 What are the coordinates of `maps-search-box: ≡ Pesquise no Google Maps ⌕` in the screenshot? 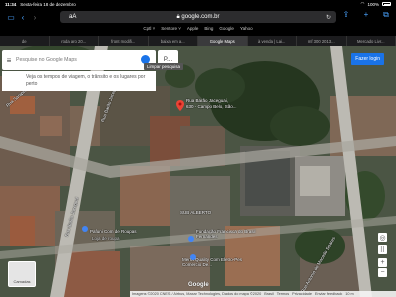 It's located at (79, 60).